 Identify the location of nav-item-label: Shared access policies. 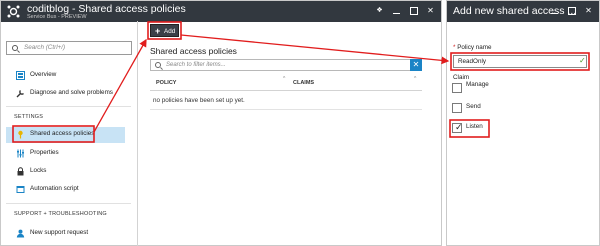
(62, 133).